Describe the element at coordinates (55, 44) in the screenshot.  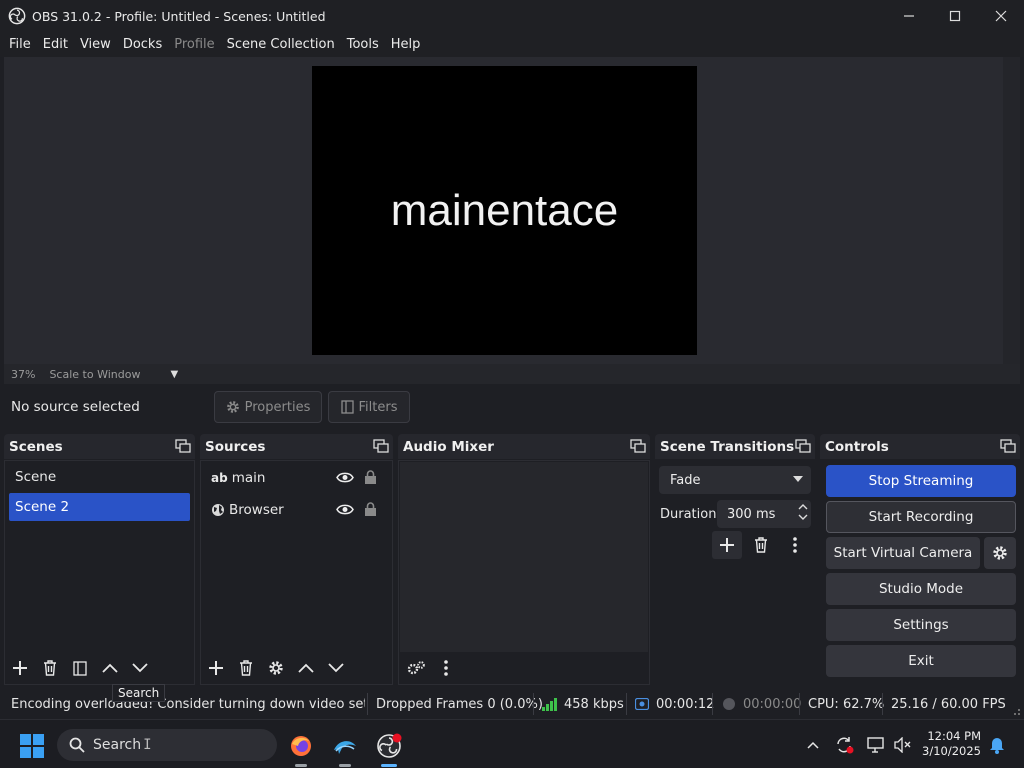
I see `menu-edit: Edit` at that location.